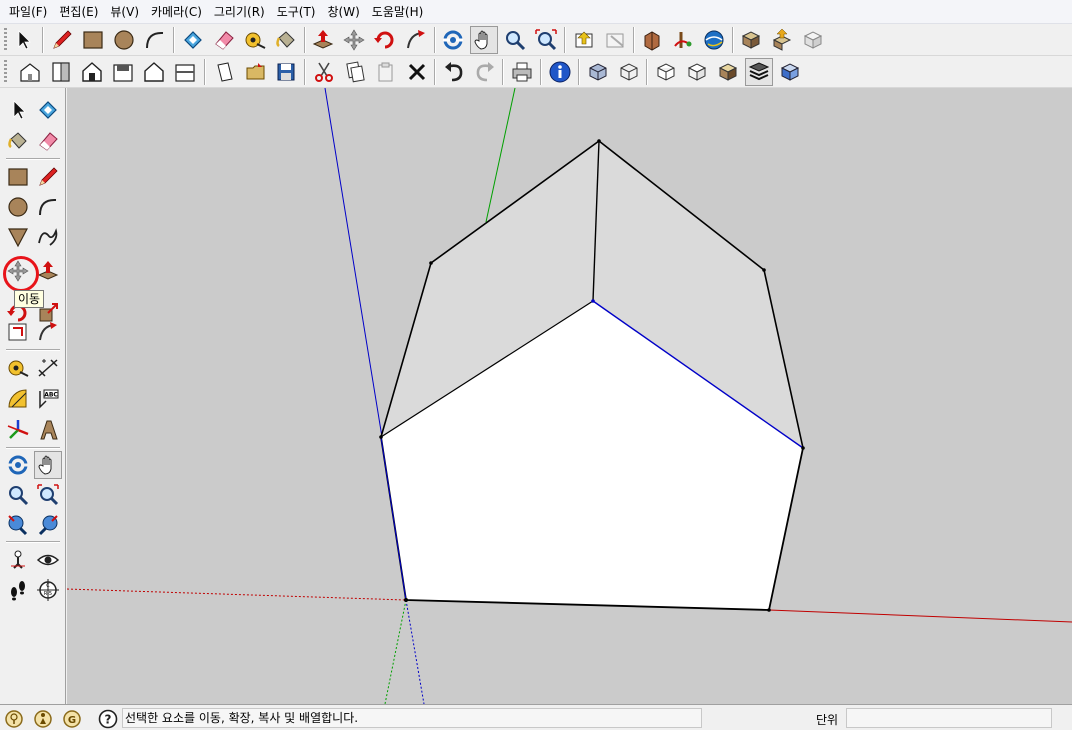 Image resolution: width=1072 pixels, height=730 pixels. Describe the element at coordinates (48, 332) in the screenshot. I see `palette-follow-me-button` at that location.